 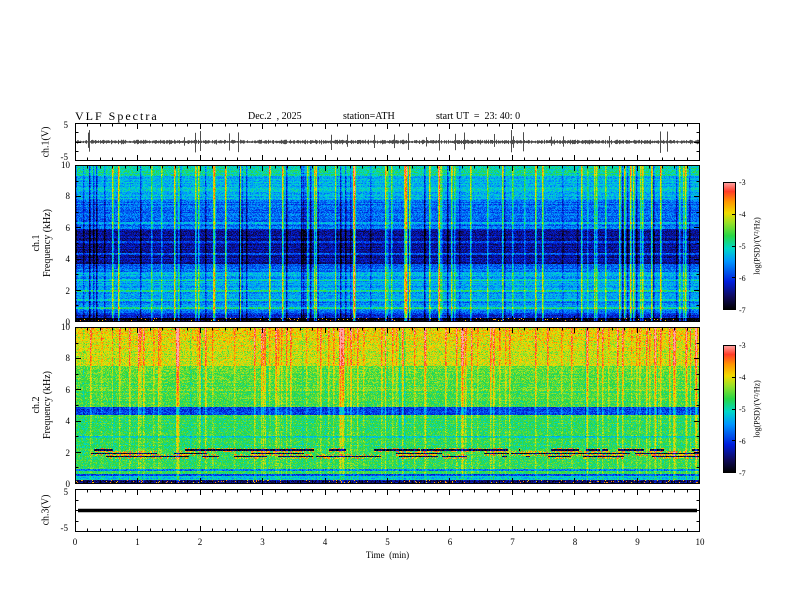 What do you see at coordinates (275, 116) in the screenshot?
I see `plot-date: Dec.2 , 2025` at bounding box center [275, 116].